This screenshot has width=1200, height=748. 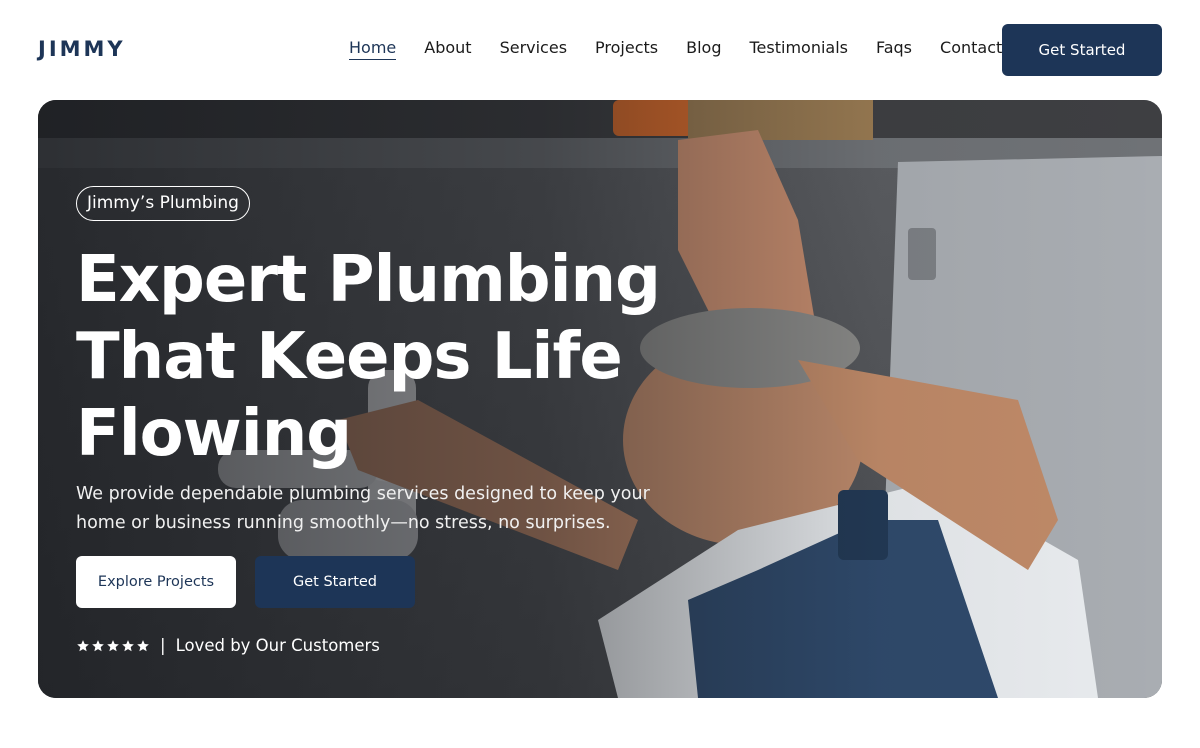 I want to click on customer-rating: | Loved by Our Customers, so click(x=228, y=645).